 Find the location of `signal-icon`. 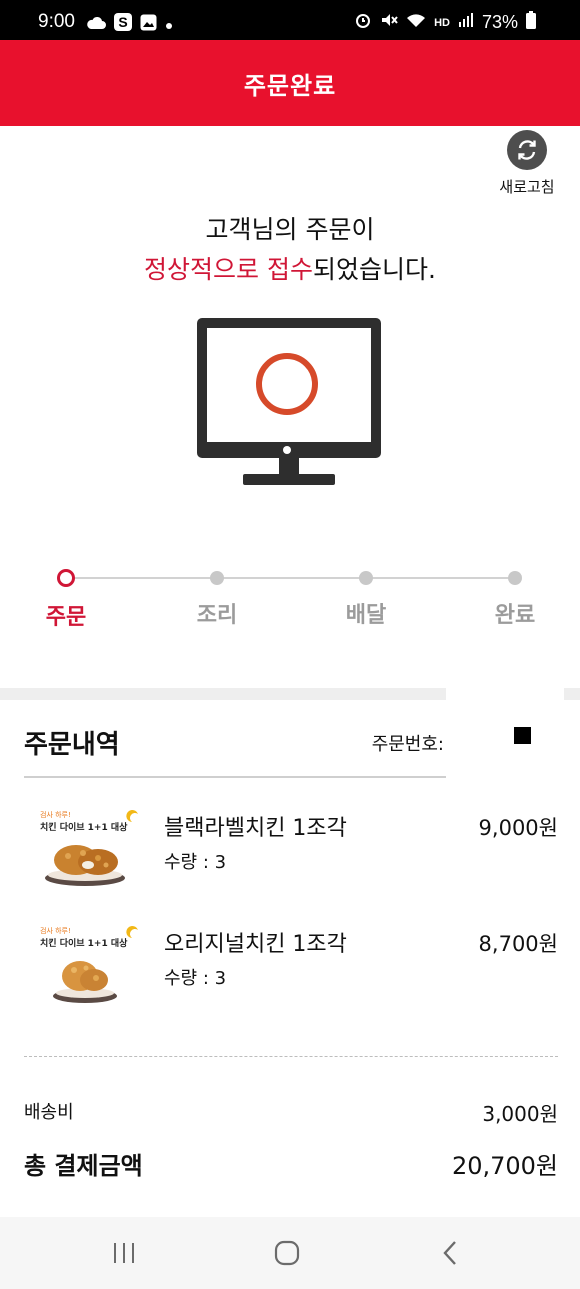

signal-icon is located at coordinates (466, 22).